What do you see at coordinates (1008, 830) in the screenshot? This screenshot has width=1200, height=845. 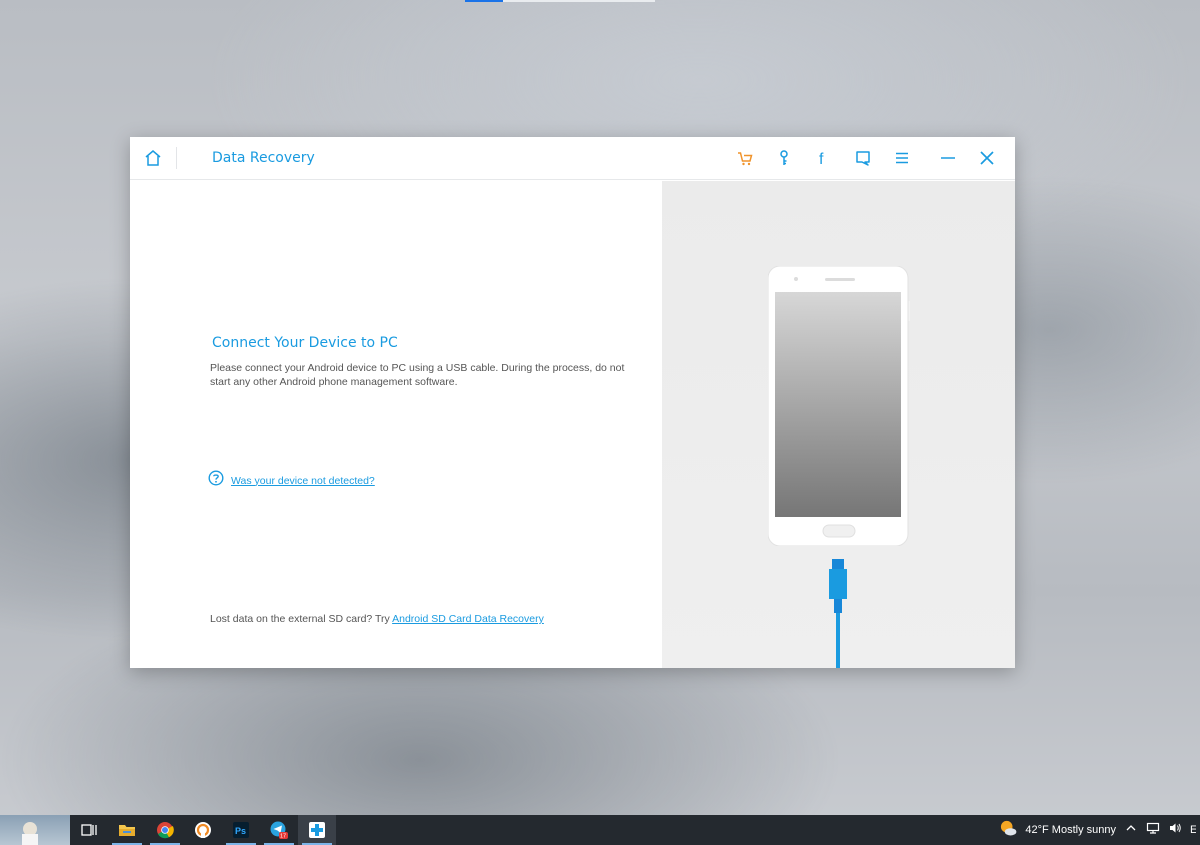 I see `weather-icon` at bounding box center [1008, 830].